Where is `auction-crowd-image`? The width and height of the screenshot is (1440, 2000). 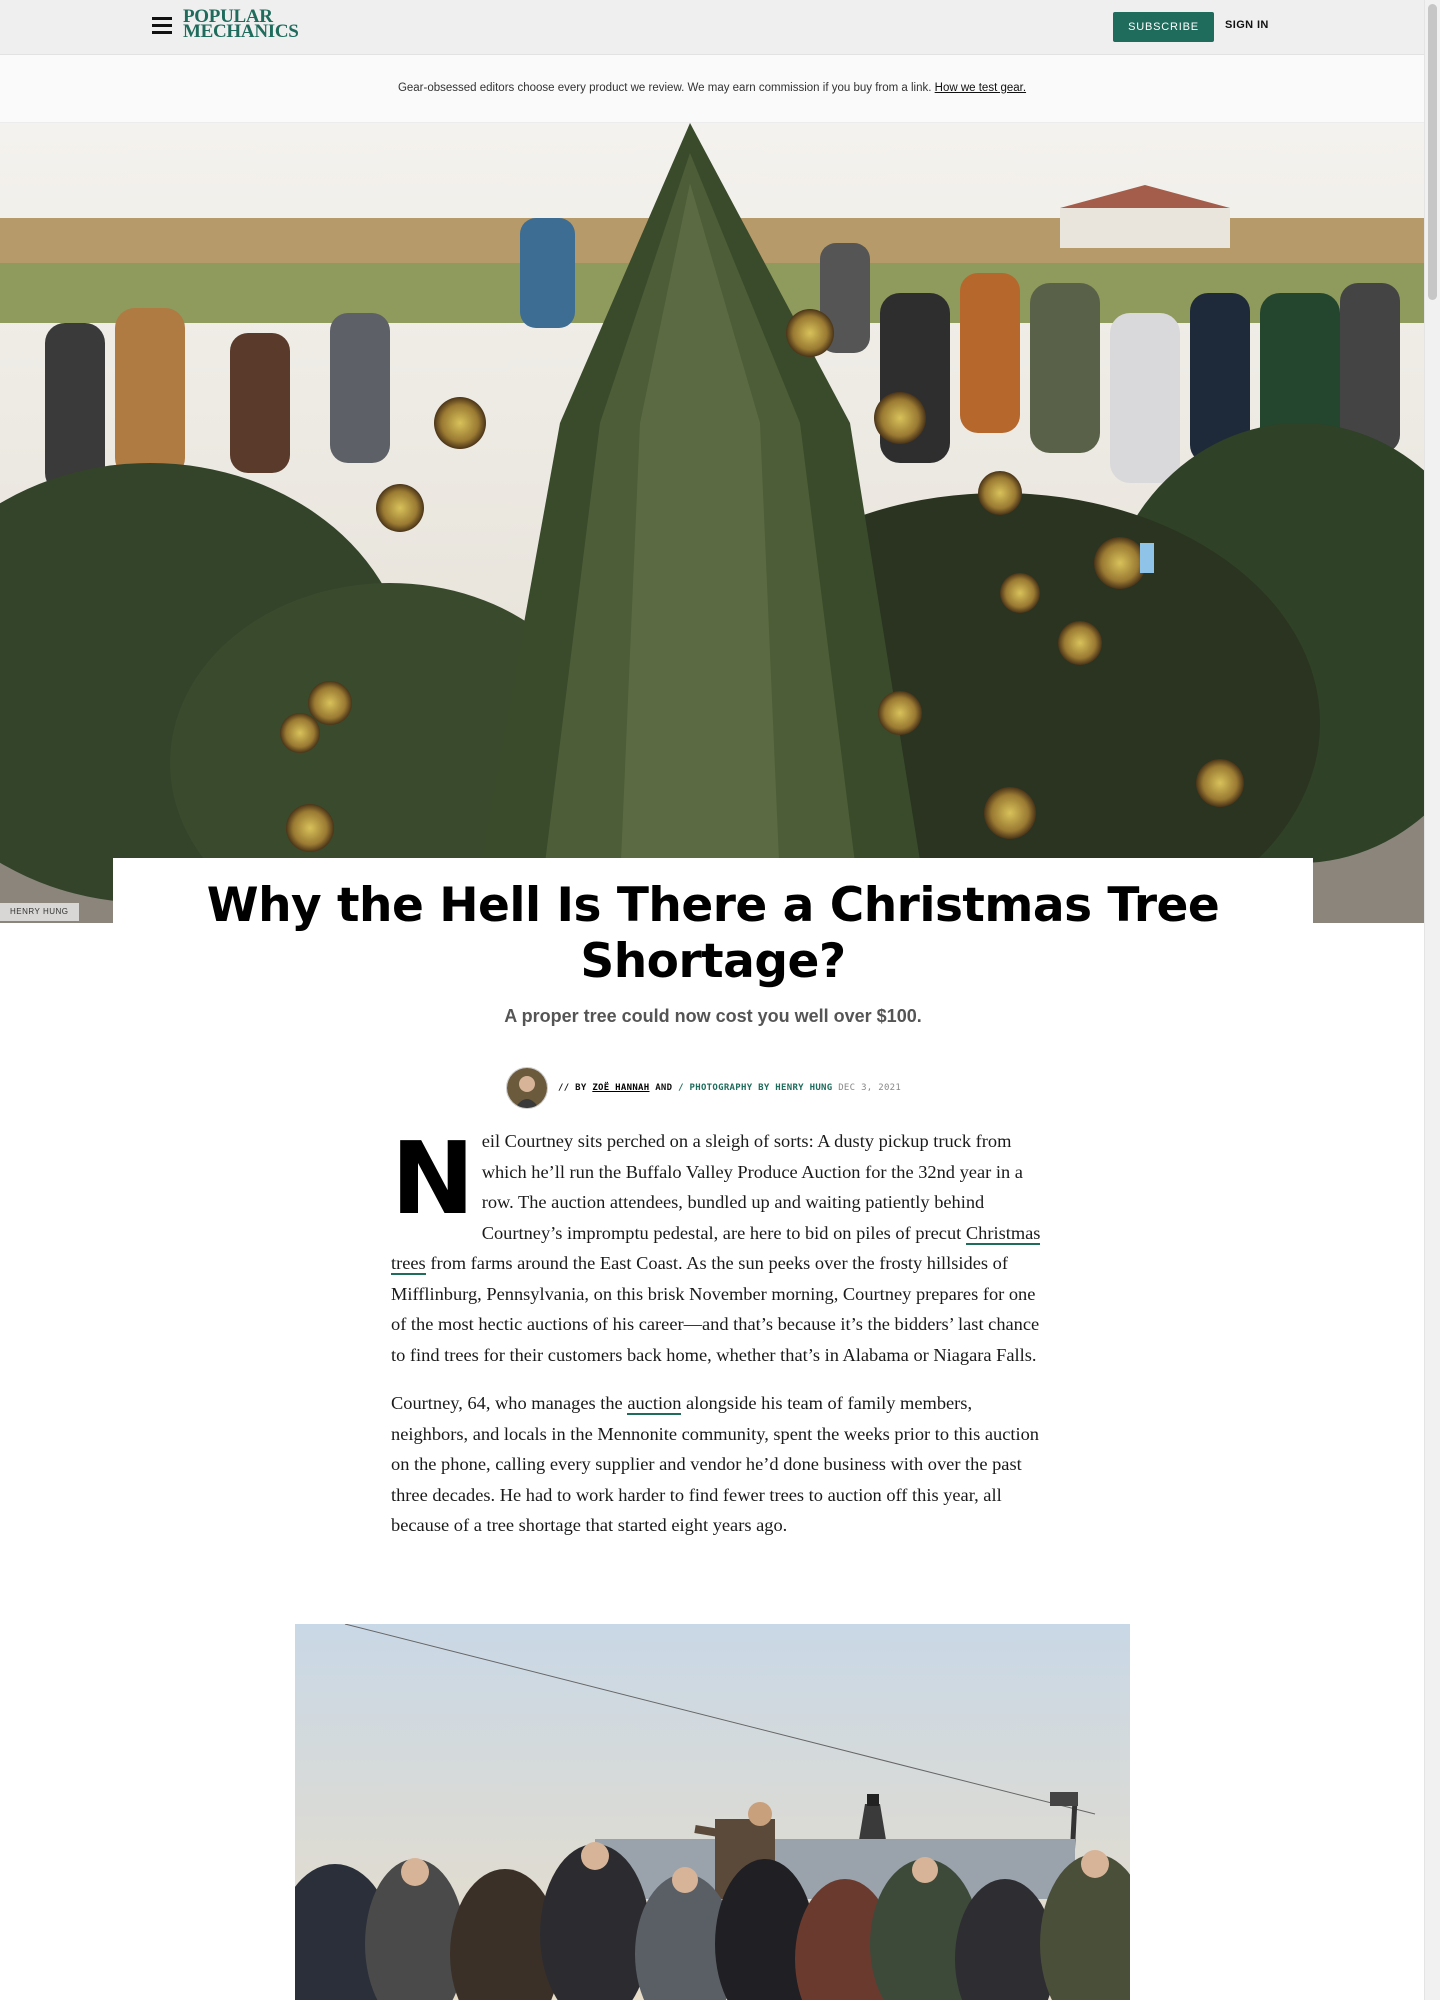 auction-crowd-image is located at coordinates (712, 1812).